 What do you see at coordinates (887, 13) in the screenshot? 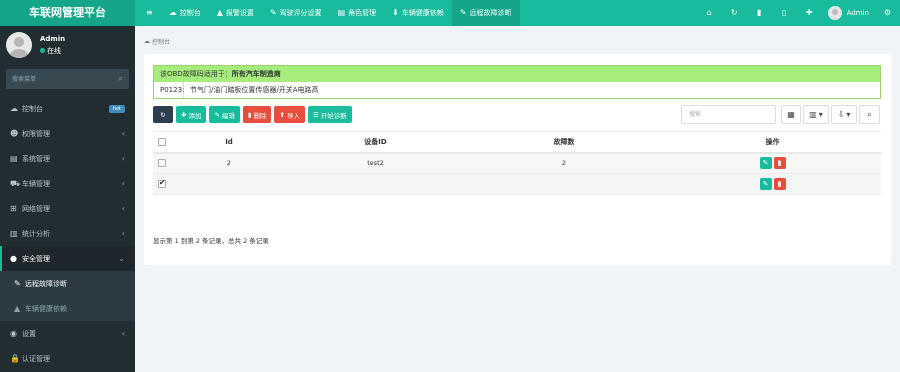
I see `settings-icon: ⚙` at bounding box center [887, 13].